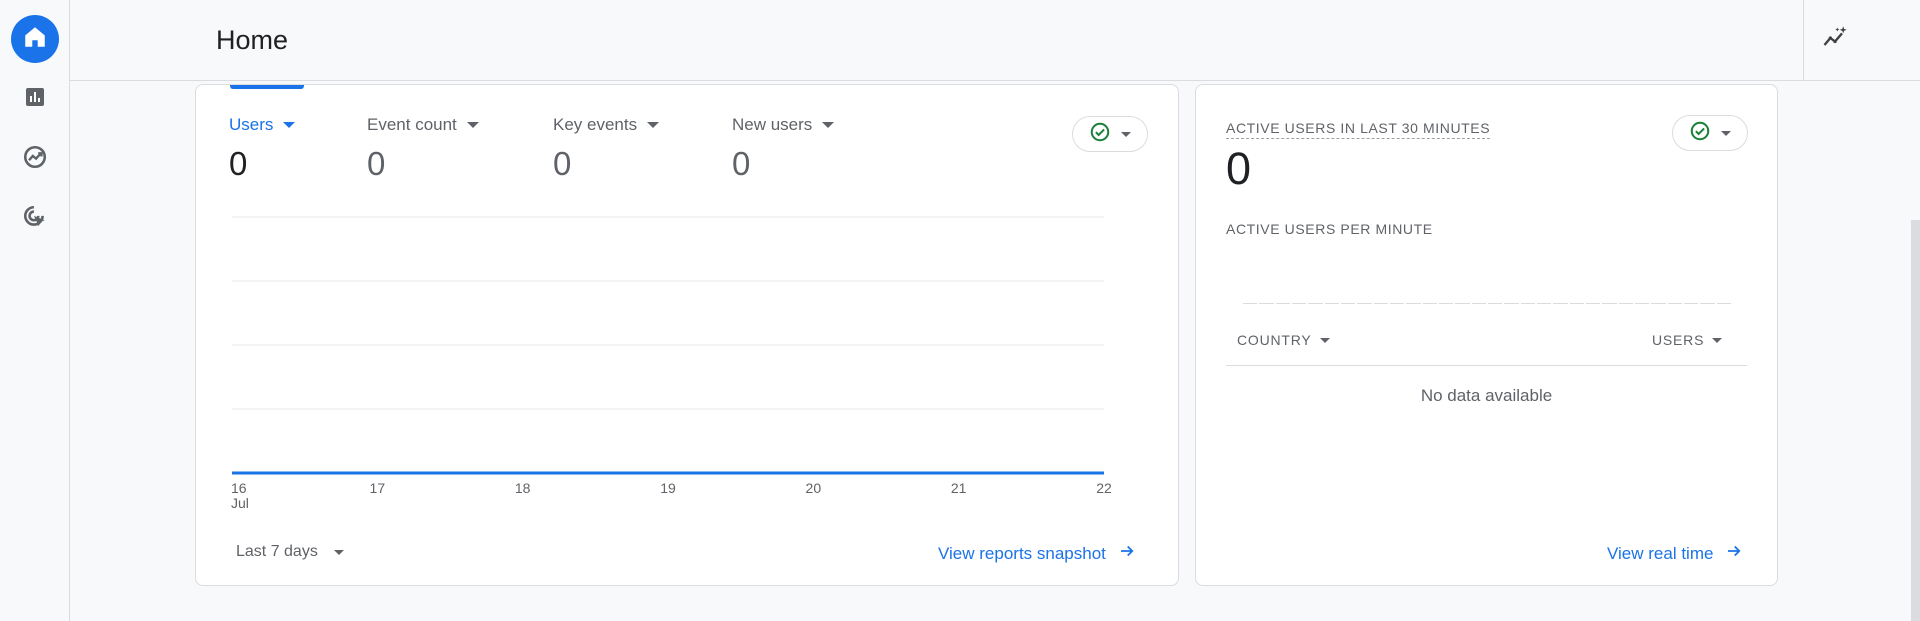 The image size is (1920, 621). I want to click on country-column-header: COUNTRY, so click(1283, 340).